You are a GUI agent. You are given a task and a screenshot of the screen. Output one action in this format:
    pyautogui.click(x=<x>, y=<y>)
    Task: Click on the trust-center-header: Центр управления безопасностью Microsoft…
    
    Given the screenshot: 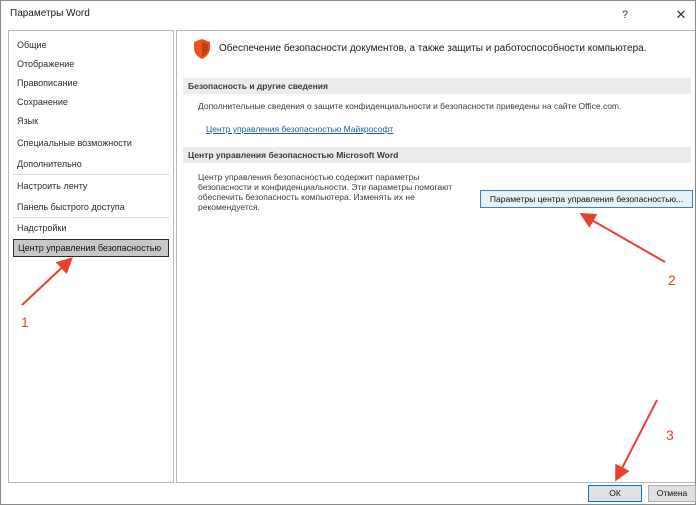 What is the action you would take?
    pyautogui.click(x=437, y=155)
    